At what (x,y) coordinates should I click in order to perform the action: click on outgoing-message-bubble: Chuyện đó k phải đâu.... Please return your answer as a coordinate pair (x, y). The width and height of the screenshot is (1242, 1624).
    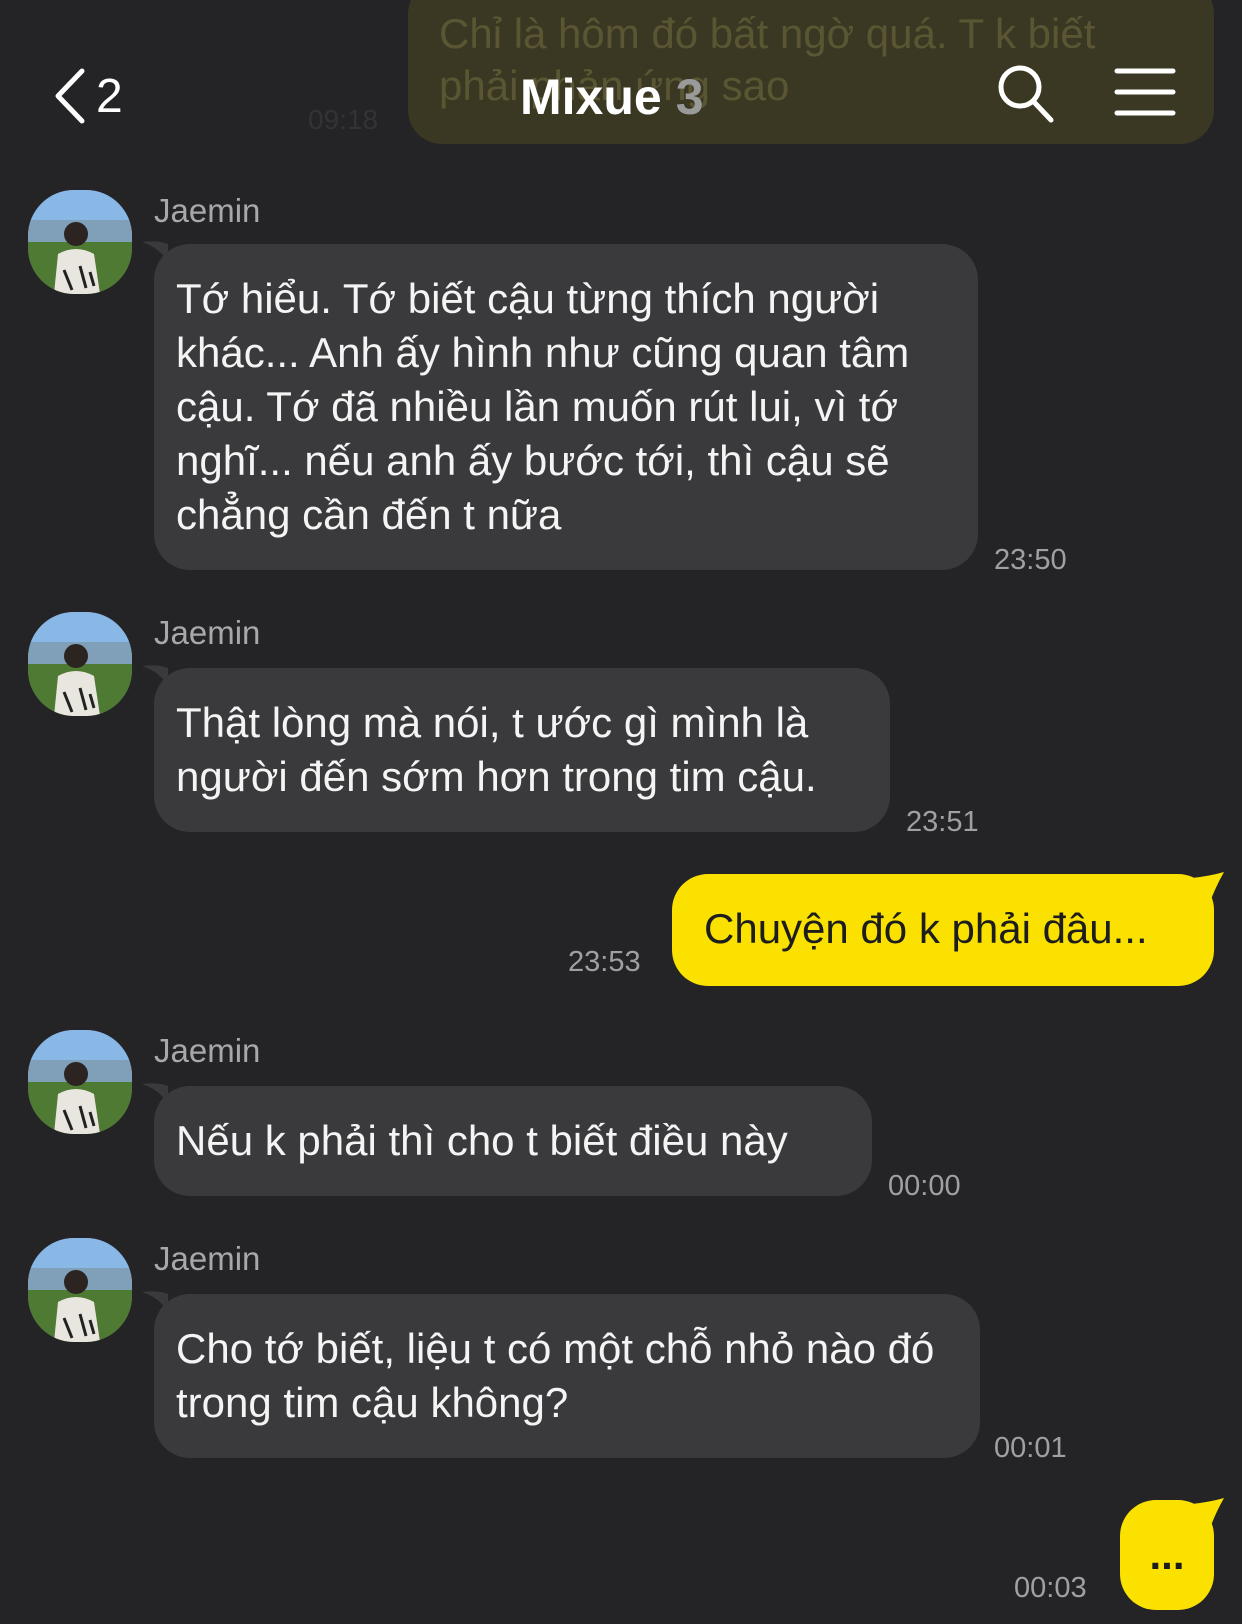
    Looking at the image, I should click on (943, 930).